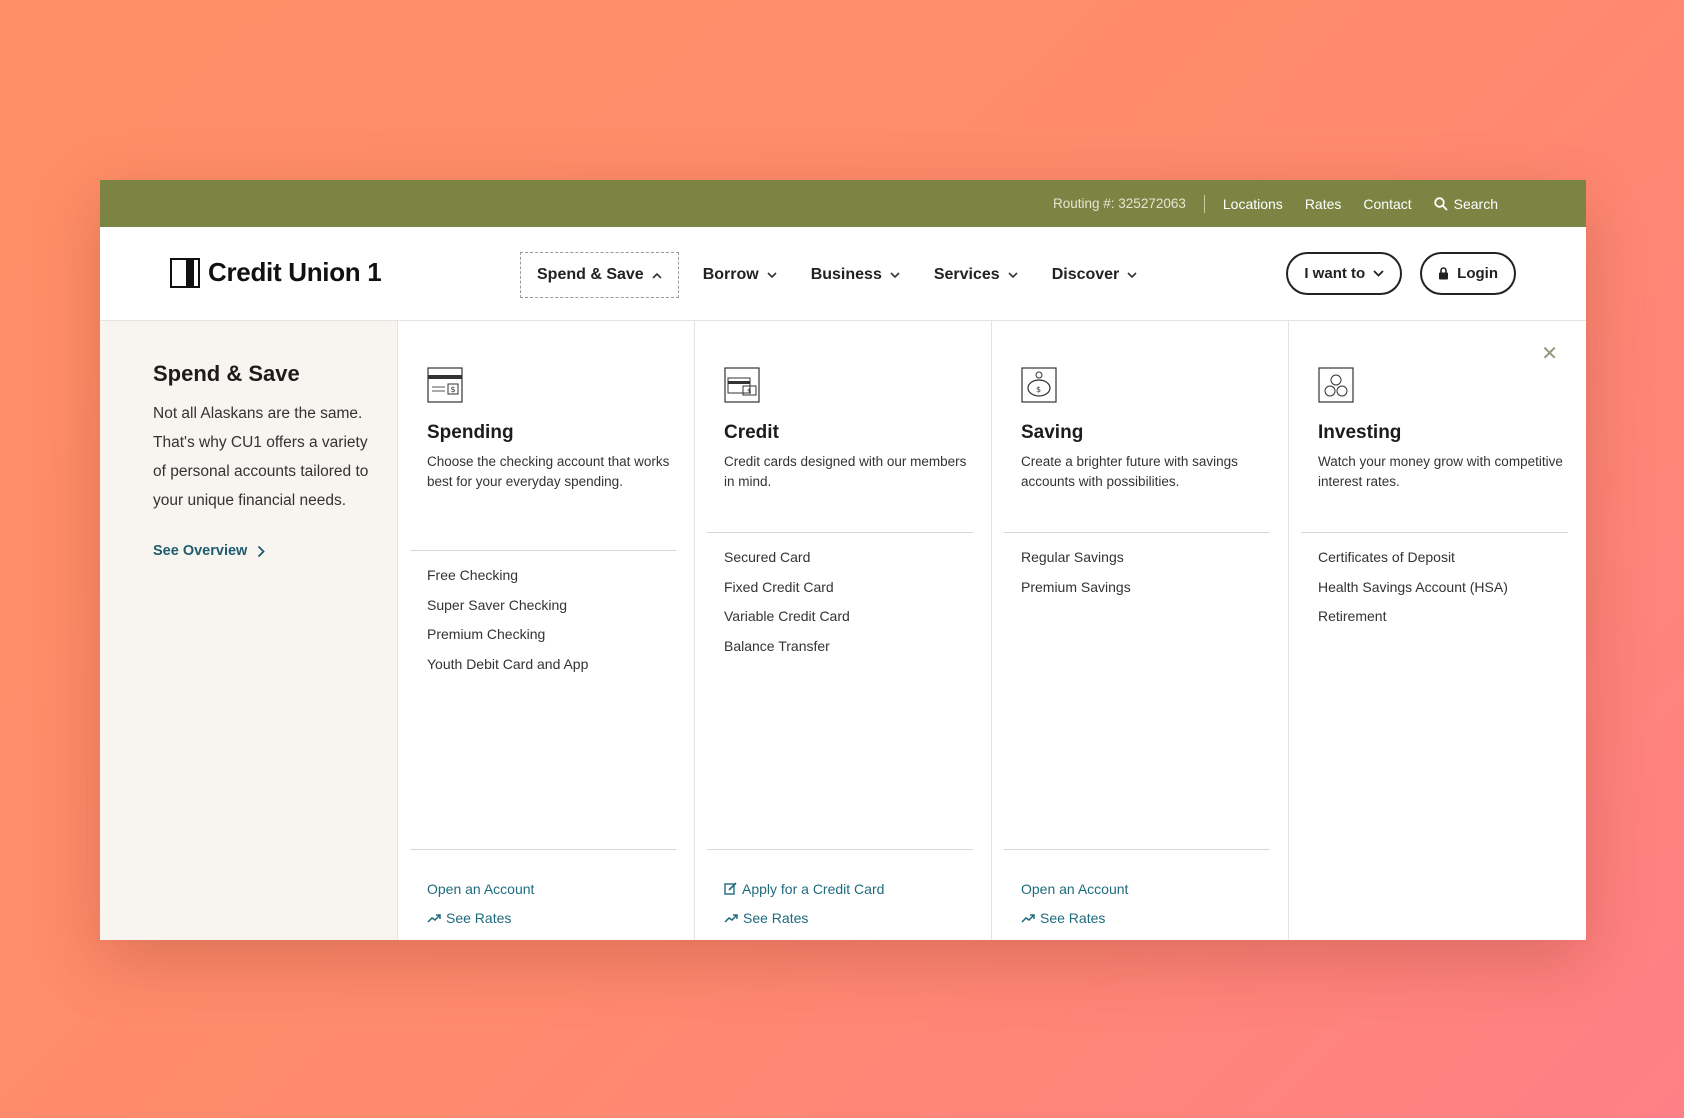  What do you see at coordinates (1440, 203) in the screenshot?
I see `search-icon` at bounding box center [1440, 203].